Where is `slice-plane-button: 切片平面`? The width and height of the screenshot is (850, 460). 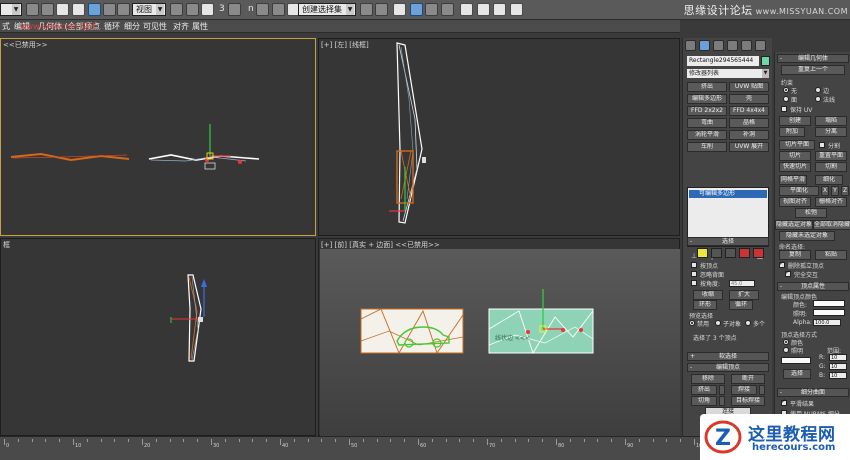
slice-plane-button: 切片平面 is located at coordinates (797, 145).